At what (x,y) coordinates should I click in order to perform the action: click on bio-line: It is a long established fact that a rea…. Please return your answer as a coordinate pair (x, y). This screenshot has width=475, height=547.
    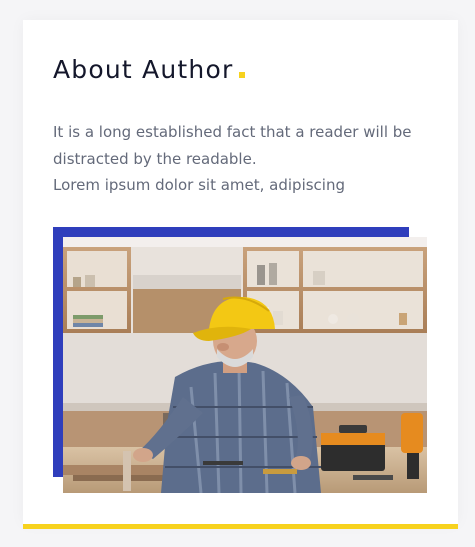
    Looking at the image, I should click on (232, 145).